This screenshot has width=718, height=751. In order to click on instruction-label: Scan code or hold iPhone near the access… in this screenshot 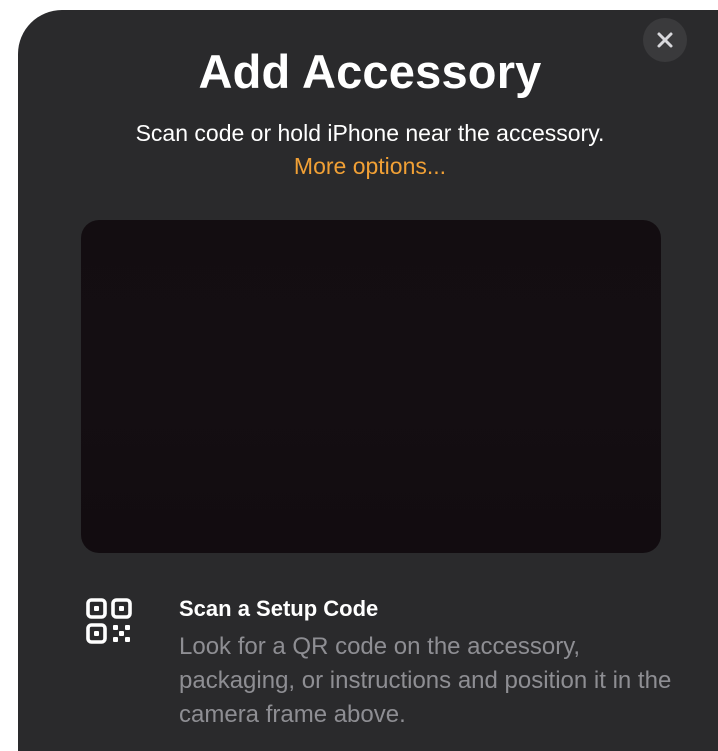, I will do `click(370, 133)`.